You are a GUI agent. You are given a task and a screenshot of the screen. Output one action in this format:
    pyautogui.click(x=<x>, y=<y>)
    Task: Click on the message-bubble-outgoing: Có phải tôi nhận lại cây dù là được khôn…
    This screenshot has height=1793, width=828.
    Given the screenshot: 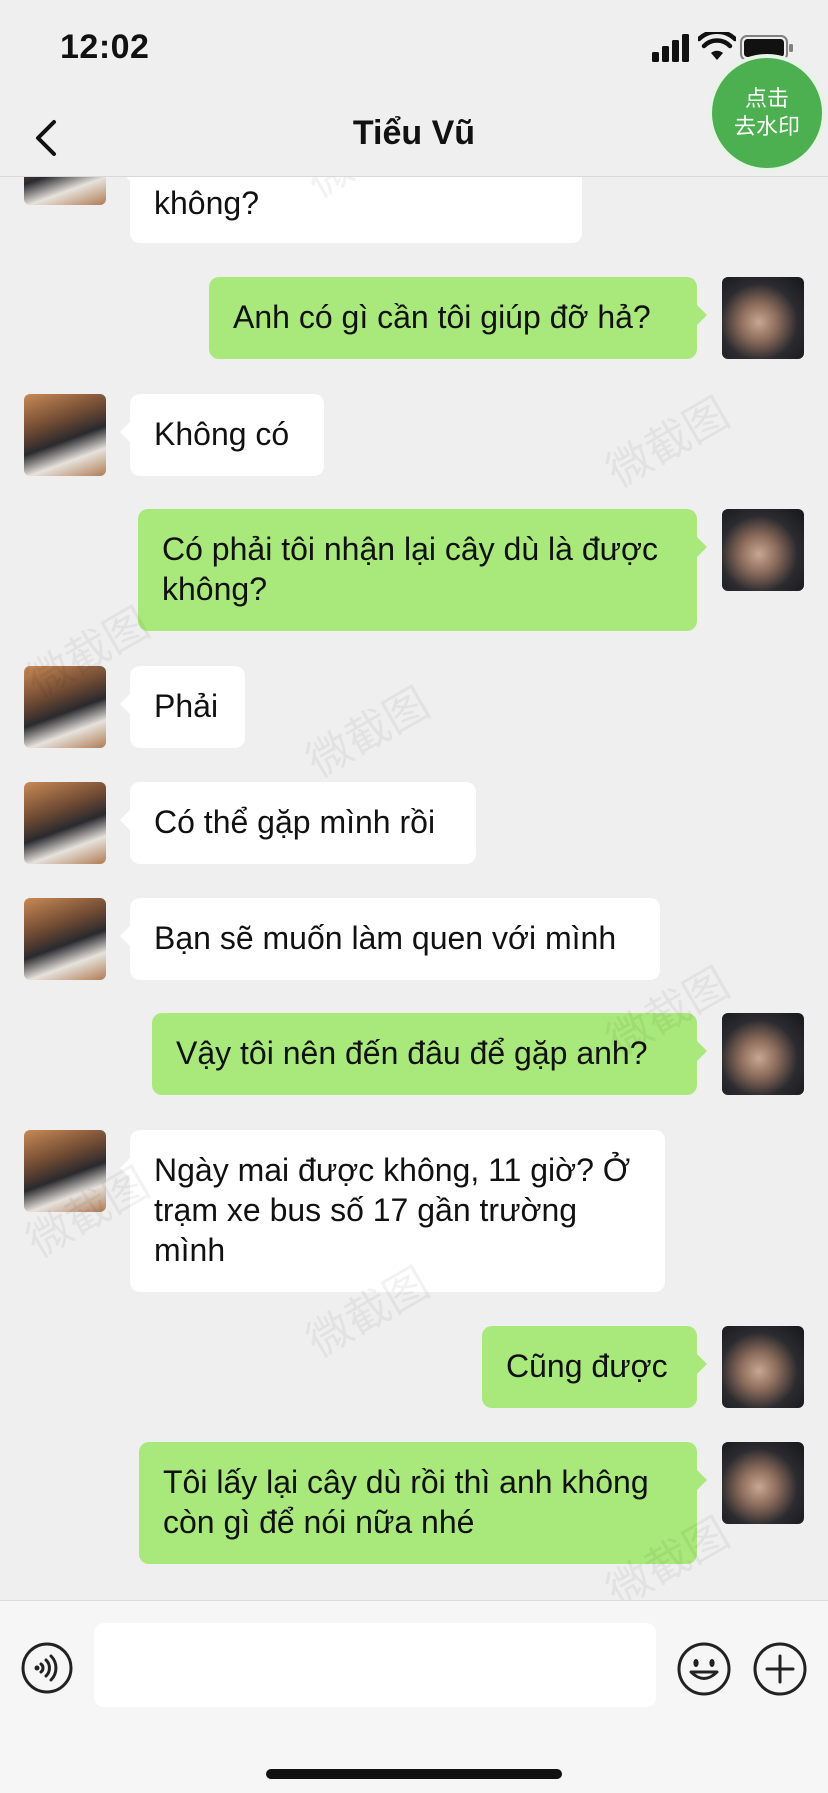 What is the action you would take?
    pyautogui.click(x=422, y=570)
    